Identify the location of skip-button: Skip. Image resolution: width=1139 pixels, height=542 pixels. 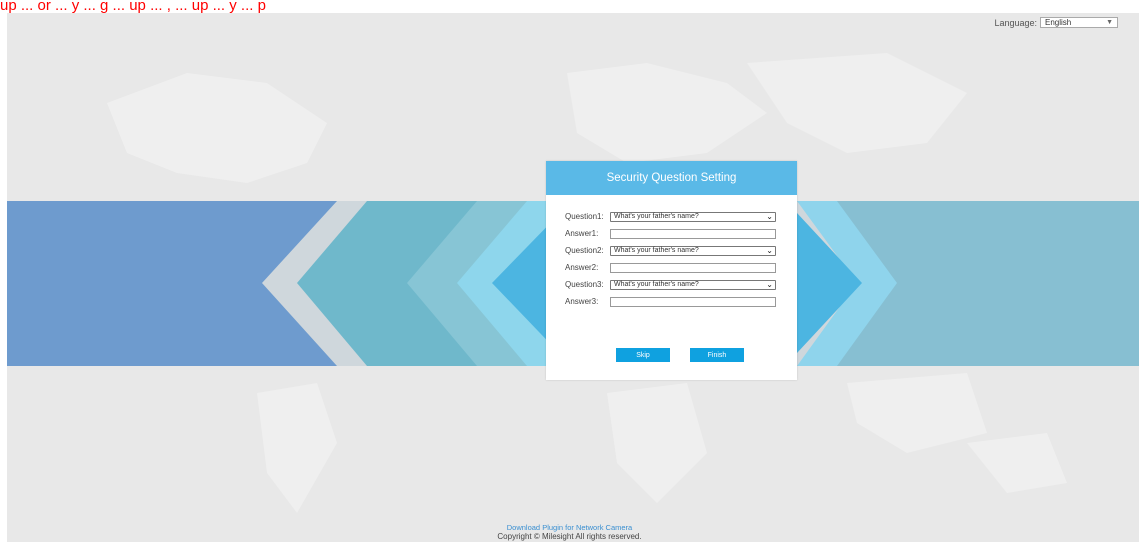
(643, 355).